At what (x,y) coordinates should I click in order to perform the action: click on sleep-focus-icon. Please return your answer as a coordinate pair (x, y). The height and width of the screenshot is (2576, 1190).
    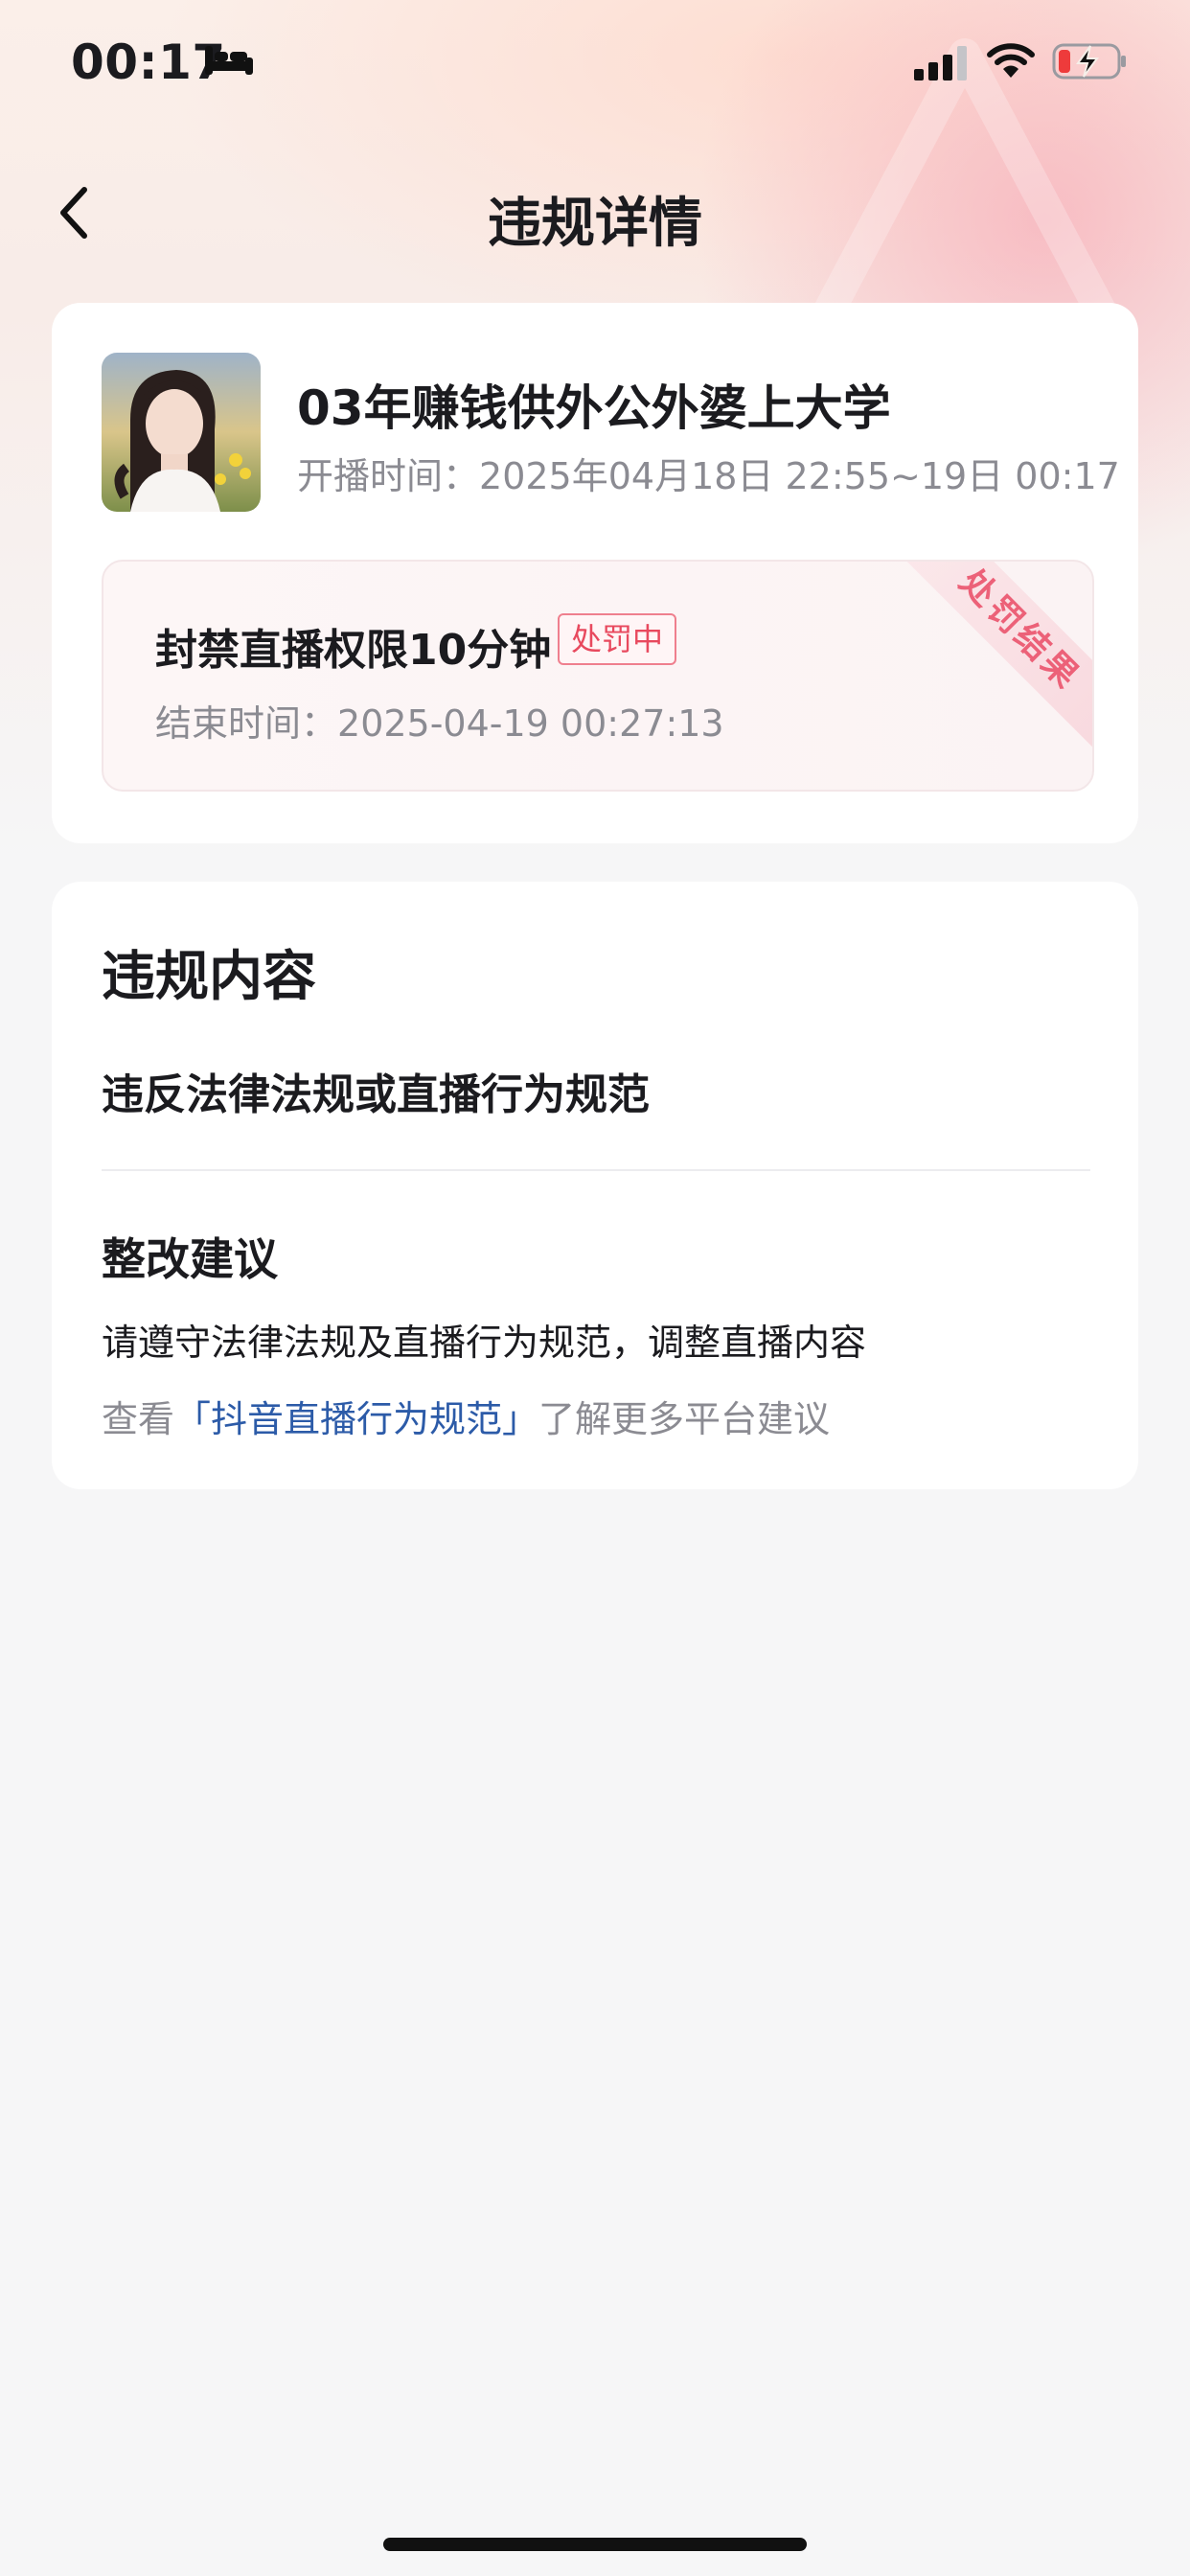
    Looking at the image, I should click on (229, 60).